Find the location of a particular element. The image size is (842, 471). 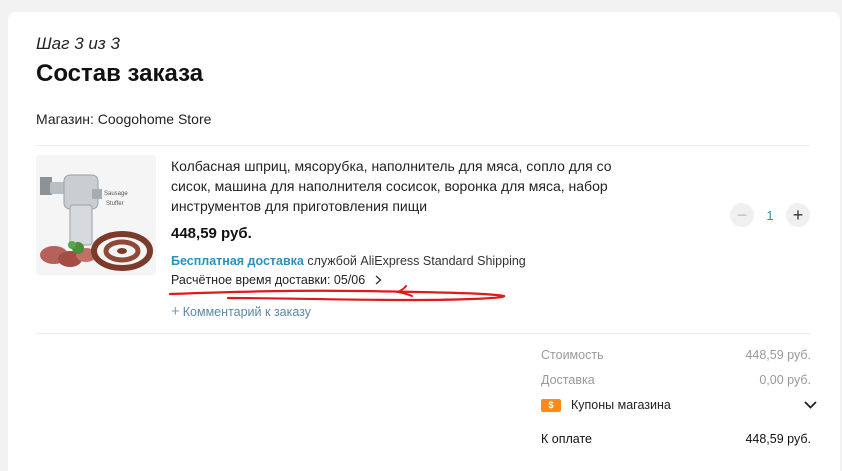

summary-total-row: К оплате 448,59 руб. is located at coordinates (676, 439).